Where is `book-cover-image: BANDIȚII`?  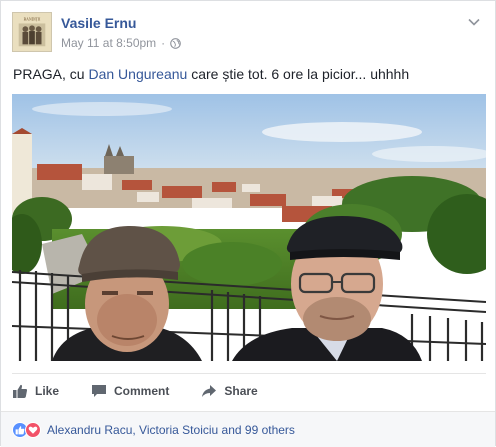 book-cover-image: BANDIȚII is located at coordinates (32, 32).